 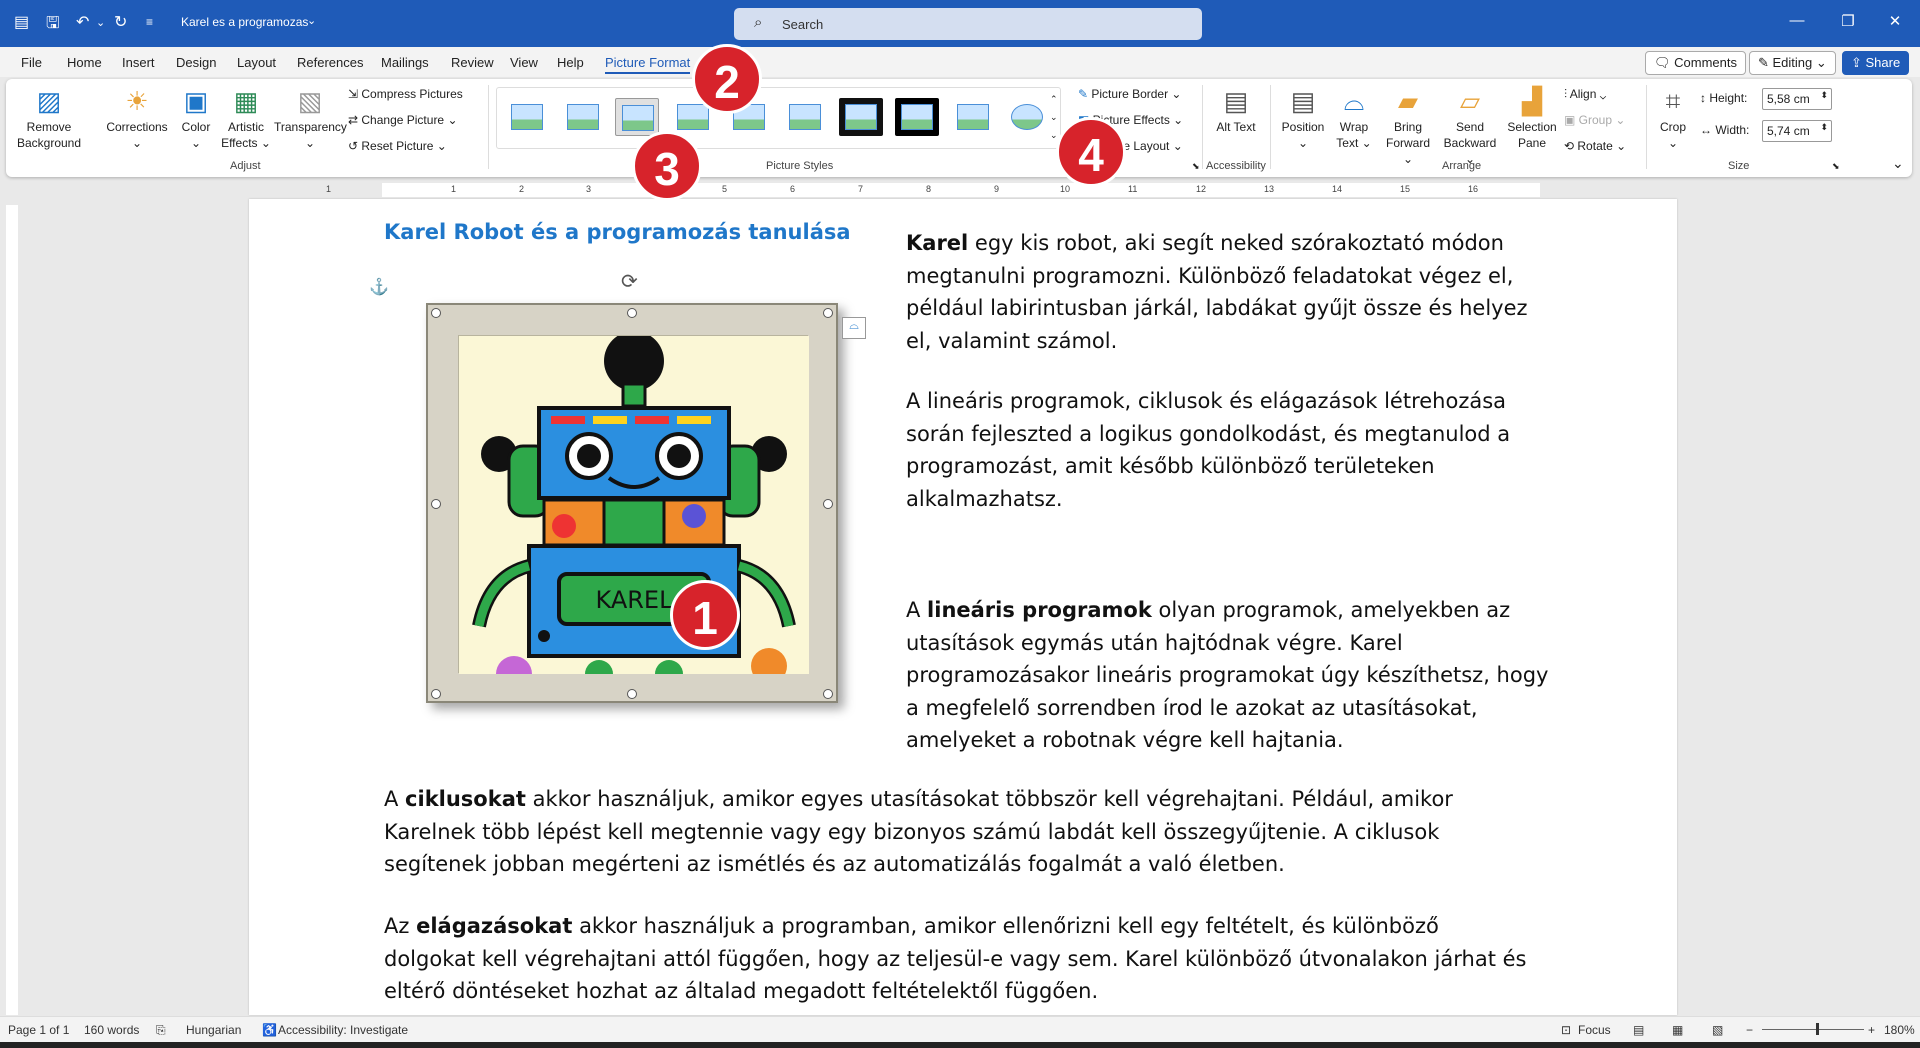 What do you see at coordinates (1797, 99) in the screenshot?
I see `height-input: 5,58 cm ⬍` at bounding box center [1797, 99].